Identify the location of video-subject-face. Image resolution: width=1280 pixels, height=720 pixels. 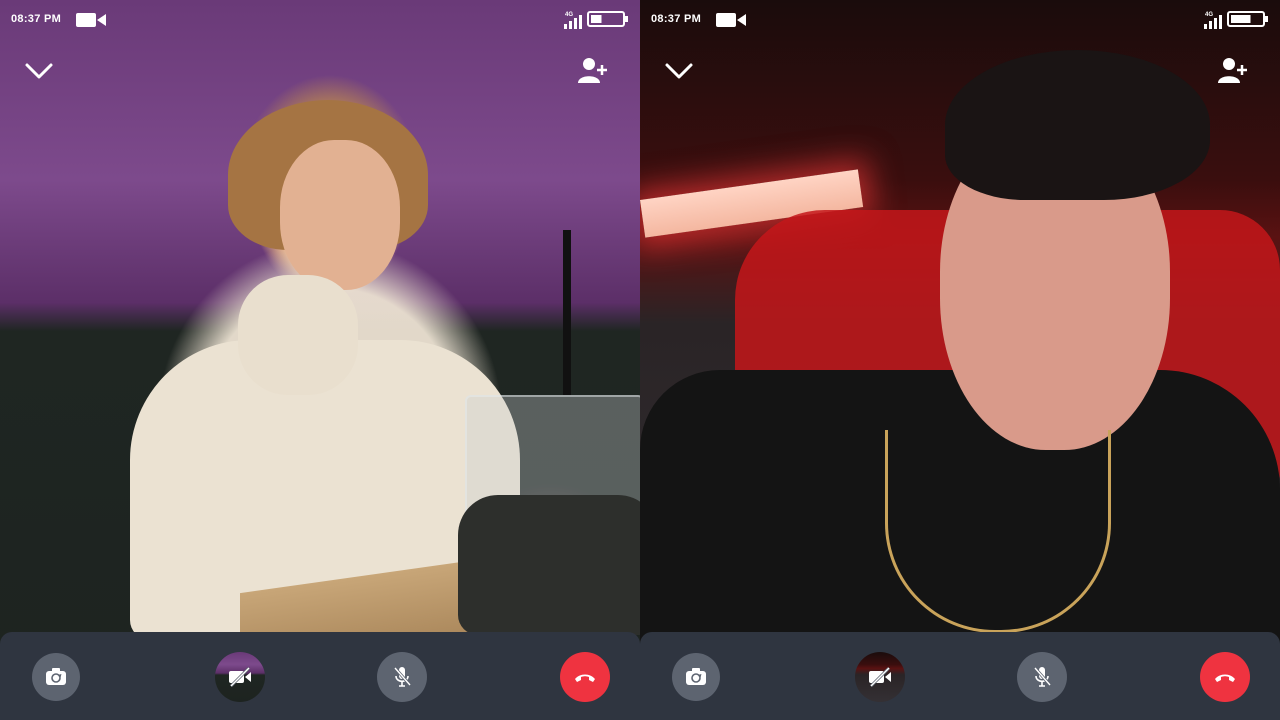
(340, 215).